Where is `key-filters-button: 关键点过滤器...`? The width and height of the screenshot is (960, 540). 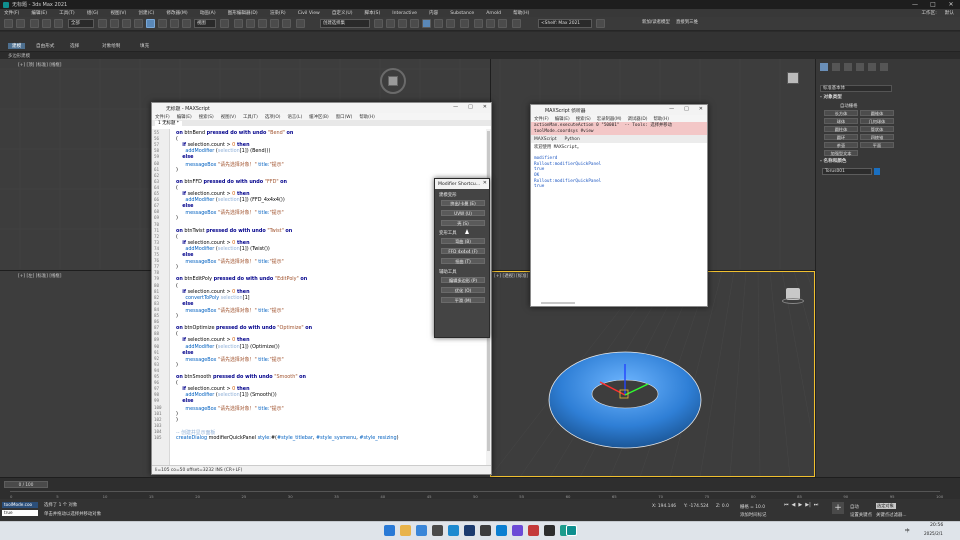 key-filters-button: 关键点过滤器... is located at coordinates (891, 515).